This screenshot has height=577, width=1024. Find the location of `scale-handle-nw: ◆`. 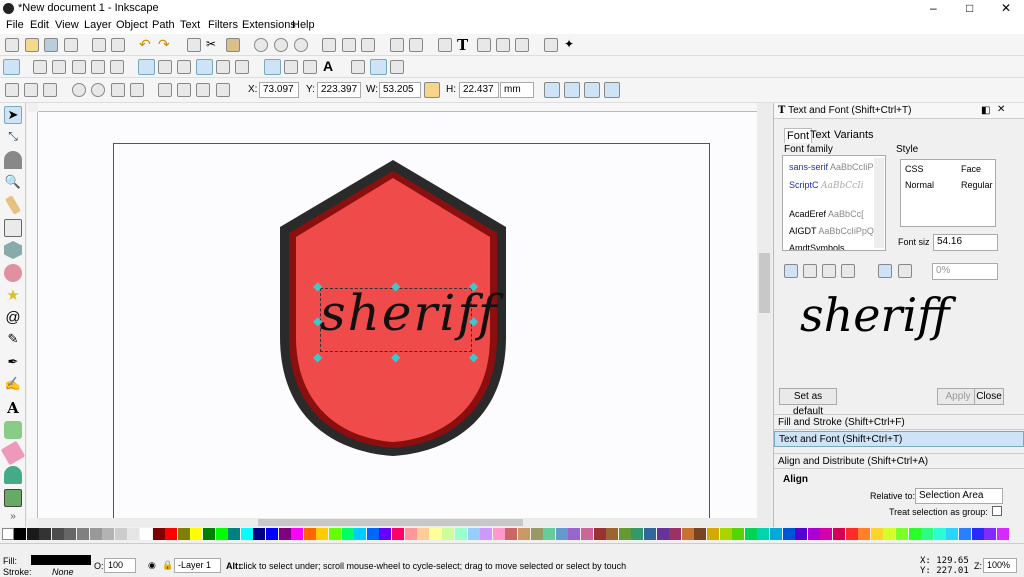

scale-handle-nw: ◆ is located at coordinates (317, 286).